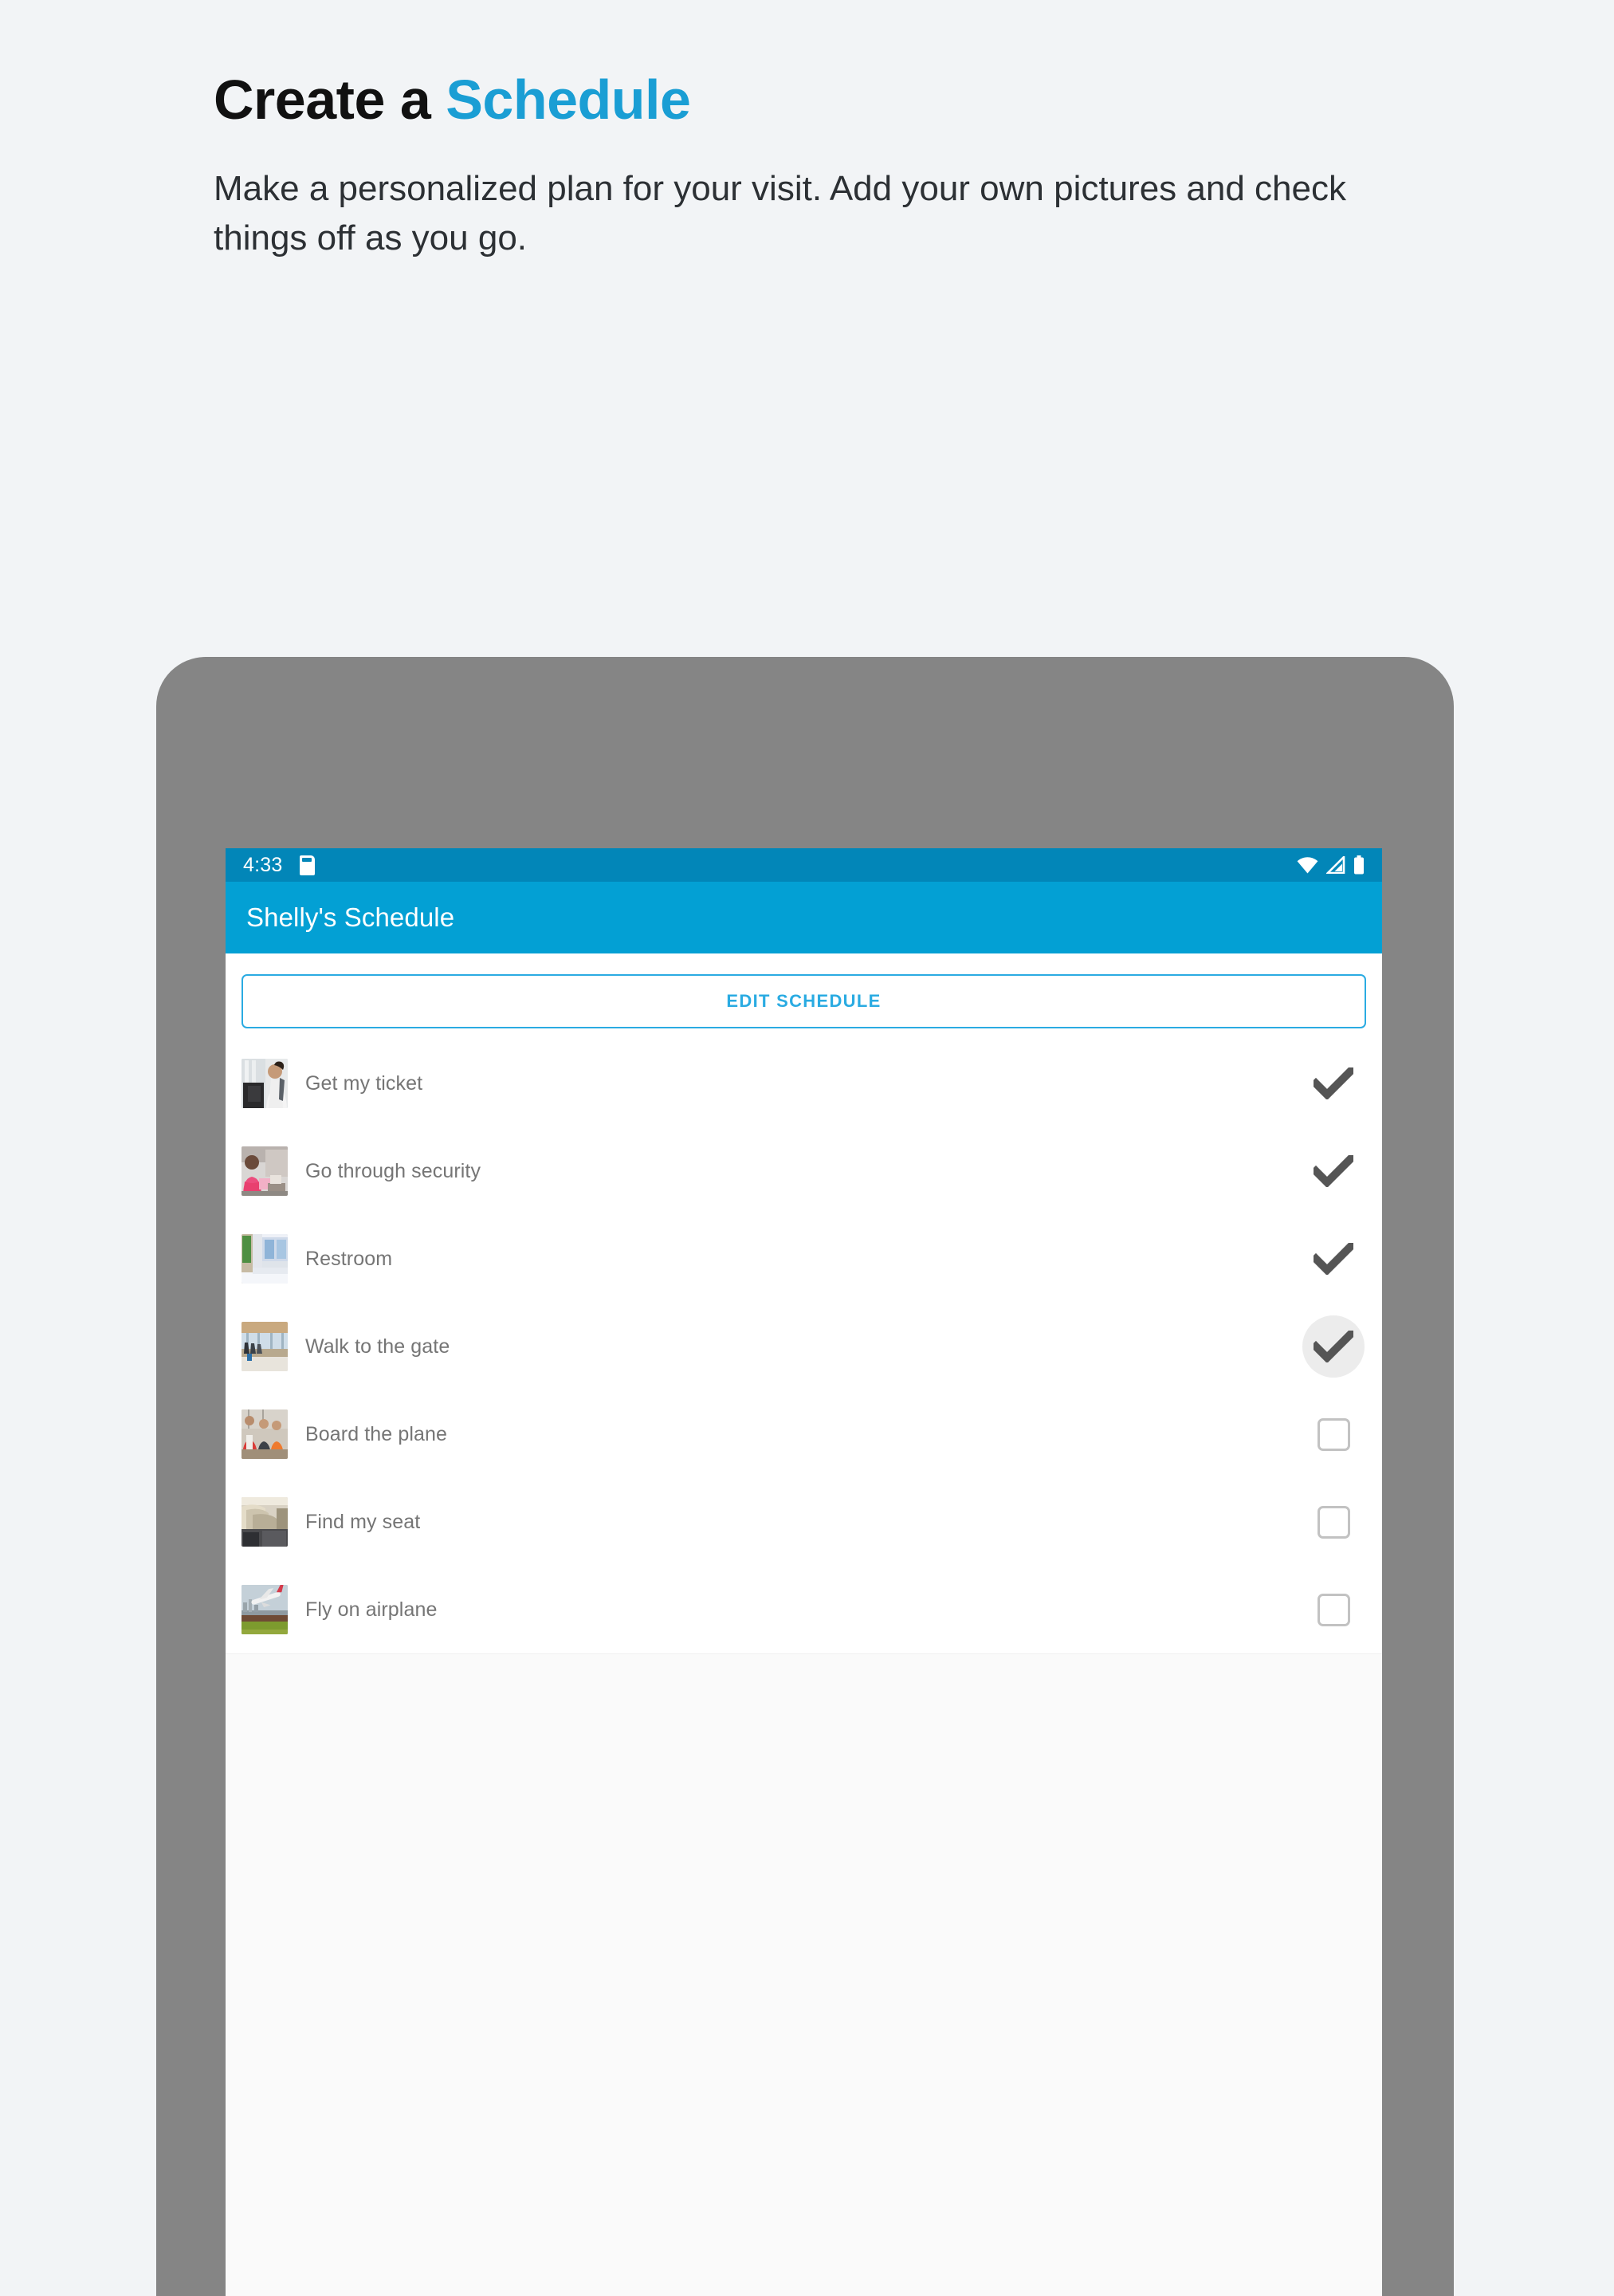  I want to click on edit-schedule-button-container: EDIT SCHEDULE, so click(804, 998).